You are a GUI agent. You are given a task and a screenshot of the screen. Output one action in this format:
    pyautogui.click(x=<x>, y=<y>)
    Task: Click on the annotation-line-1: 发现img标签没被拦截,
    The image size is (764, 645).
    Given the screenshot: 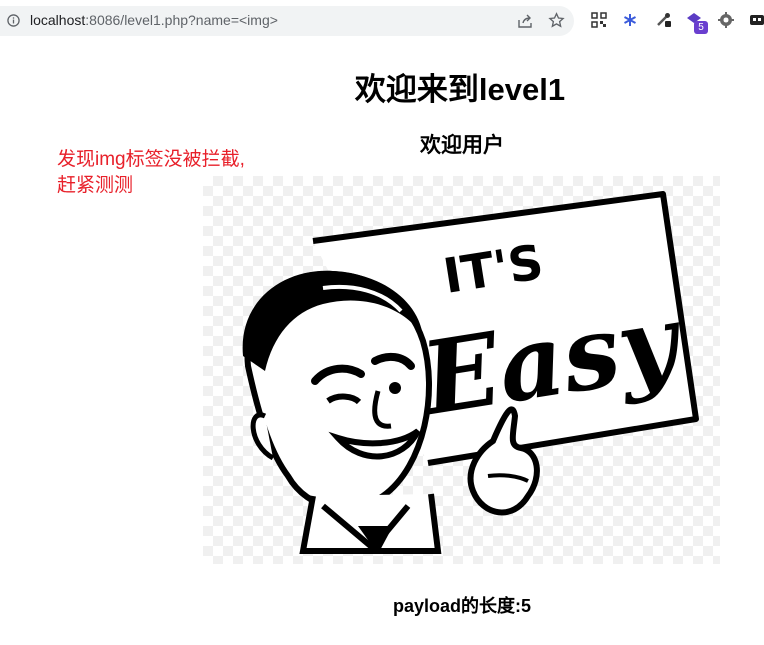 What is the action you would take?
    pyautogui.click(x=151, y=159)
    